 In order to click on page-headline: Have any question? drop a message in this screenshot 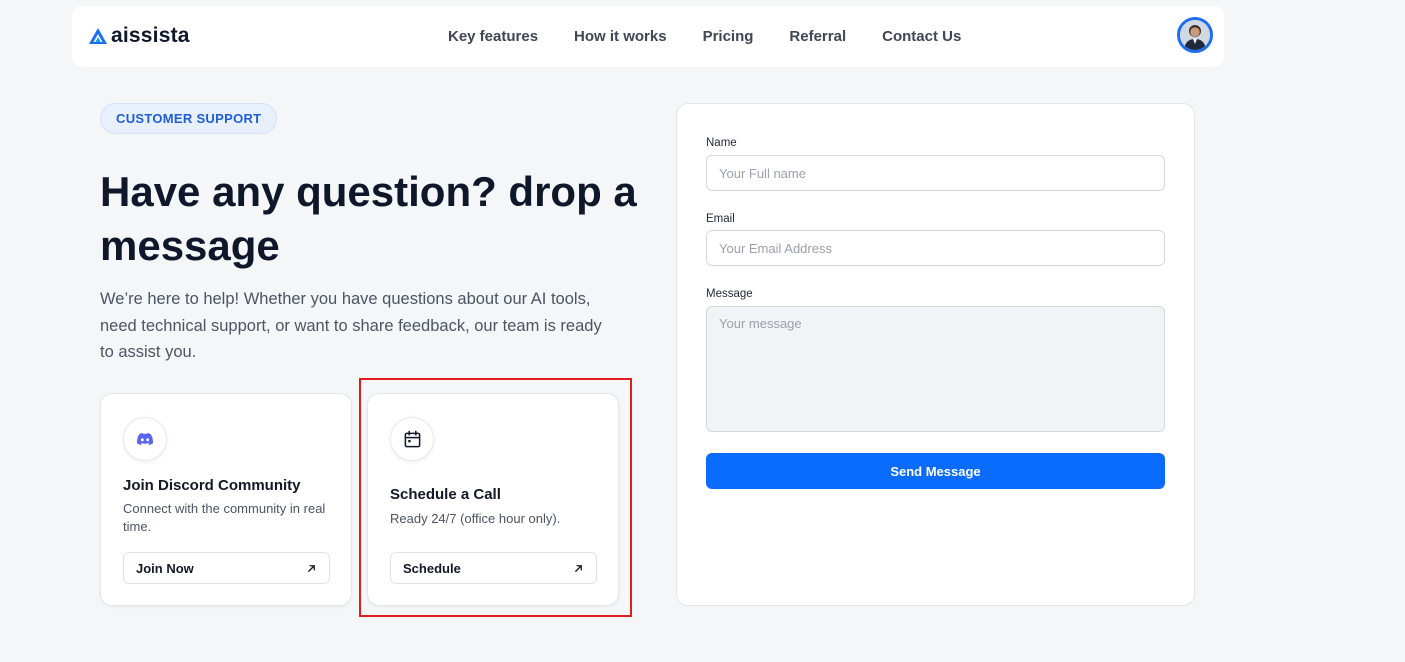, I will do `click(368, 218)`.